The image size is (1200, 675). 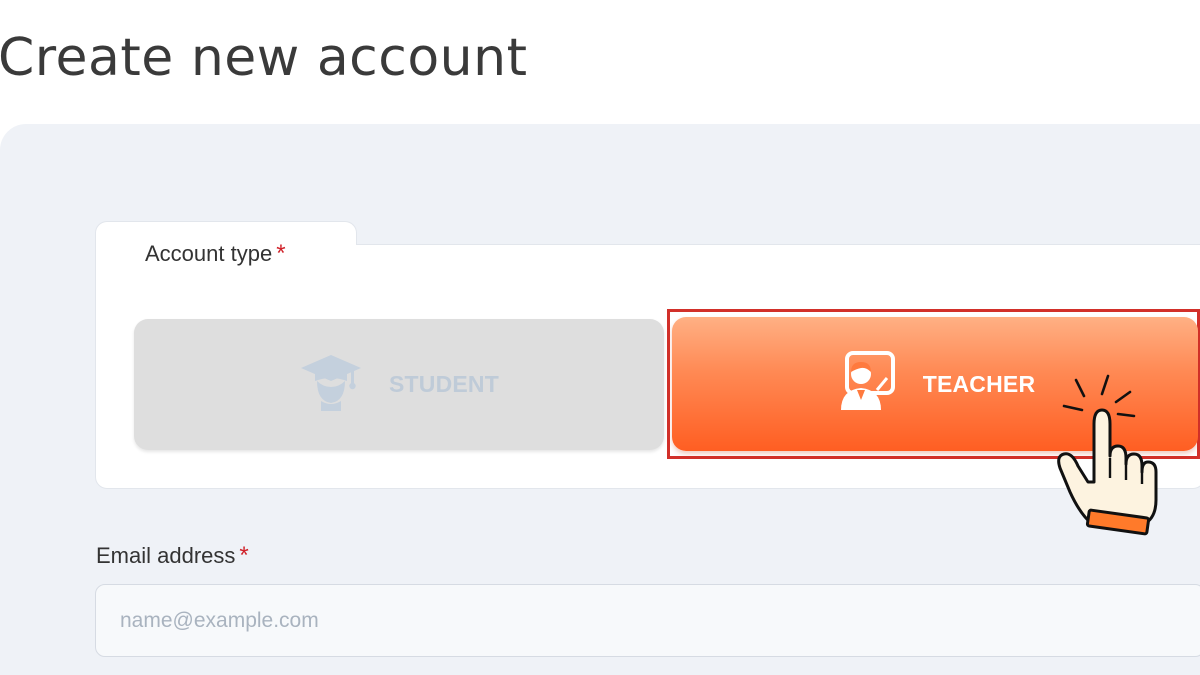 What do you see at coordinates (866, 384) in the screenshot?
I see `teacher-board-icon` at bounding box center [866, 384].